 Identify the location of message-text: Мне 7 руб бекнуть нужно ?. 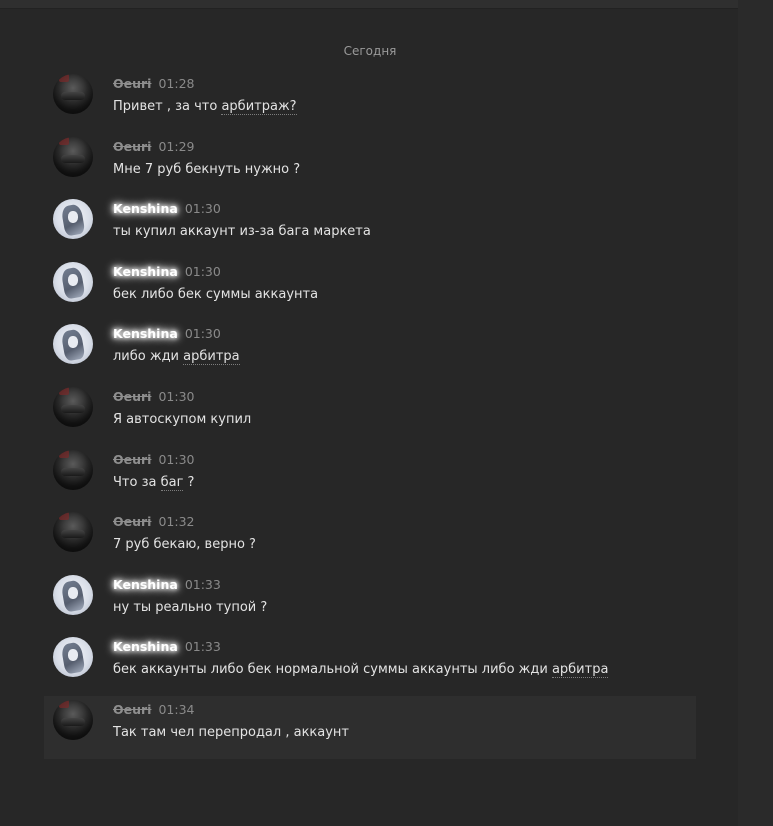
(206, 170).